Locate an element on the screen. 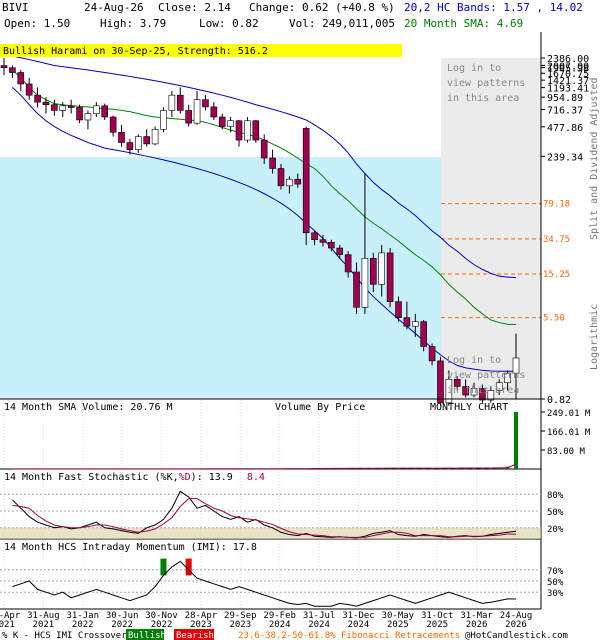 The image size is (600, 640). adjusted-label: Split and Dividend Adjusted is located at coordinates (594, 158).